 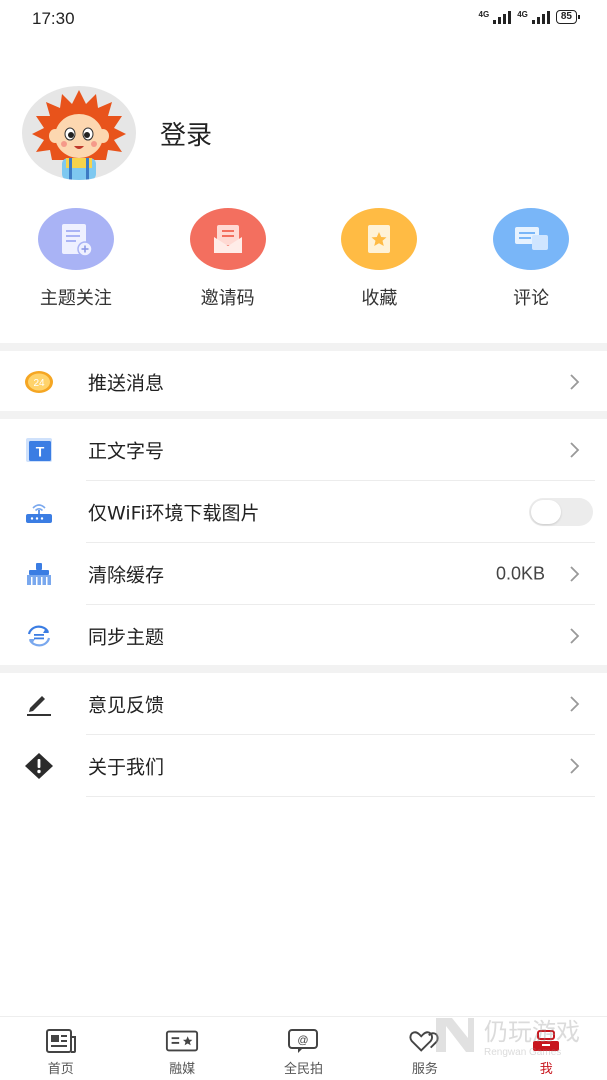 What do you see at coordinates (61, 1041) in the screenshot?
I see `home-news-icon` at bounding box center [61, 1041].